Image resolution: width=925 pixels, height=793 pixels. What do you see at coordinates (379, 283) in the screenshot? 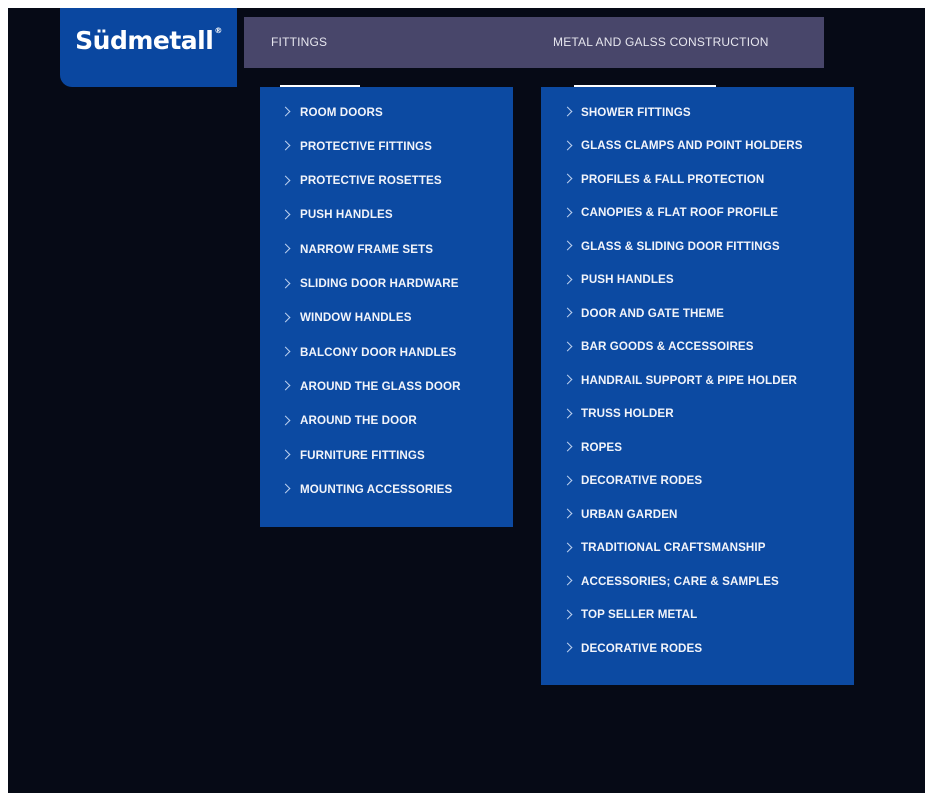
I see `fittings-menu-item-label: SLIDING DOOR HARDWARE` at bounding box center [379, 283].